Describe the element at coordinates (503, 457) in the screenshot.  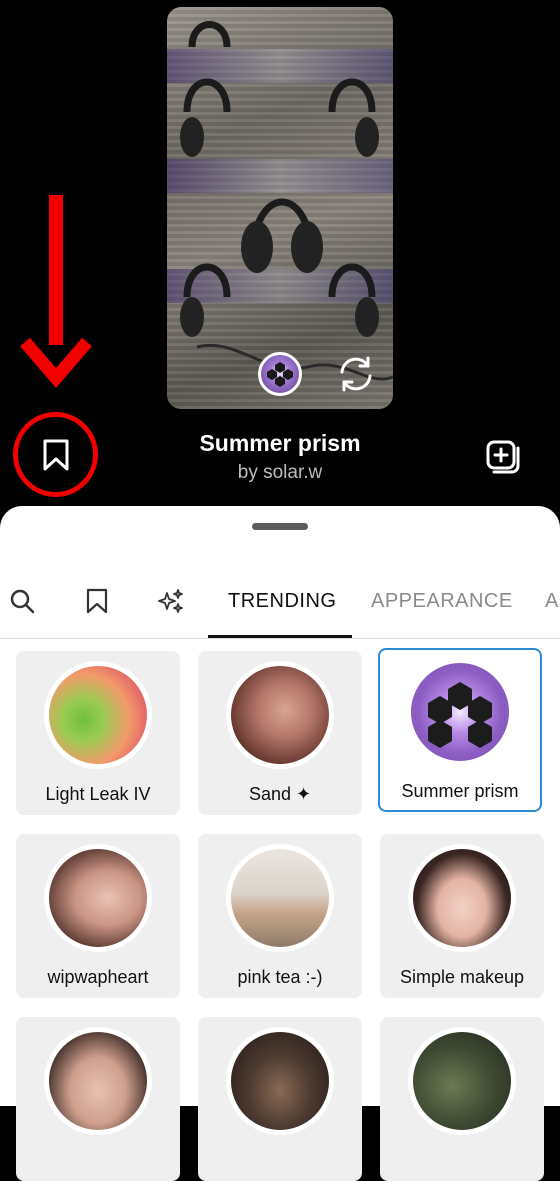
I see `add-to-collection-icon` at that location.